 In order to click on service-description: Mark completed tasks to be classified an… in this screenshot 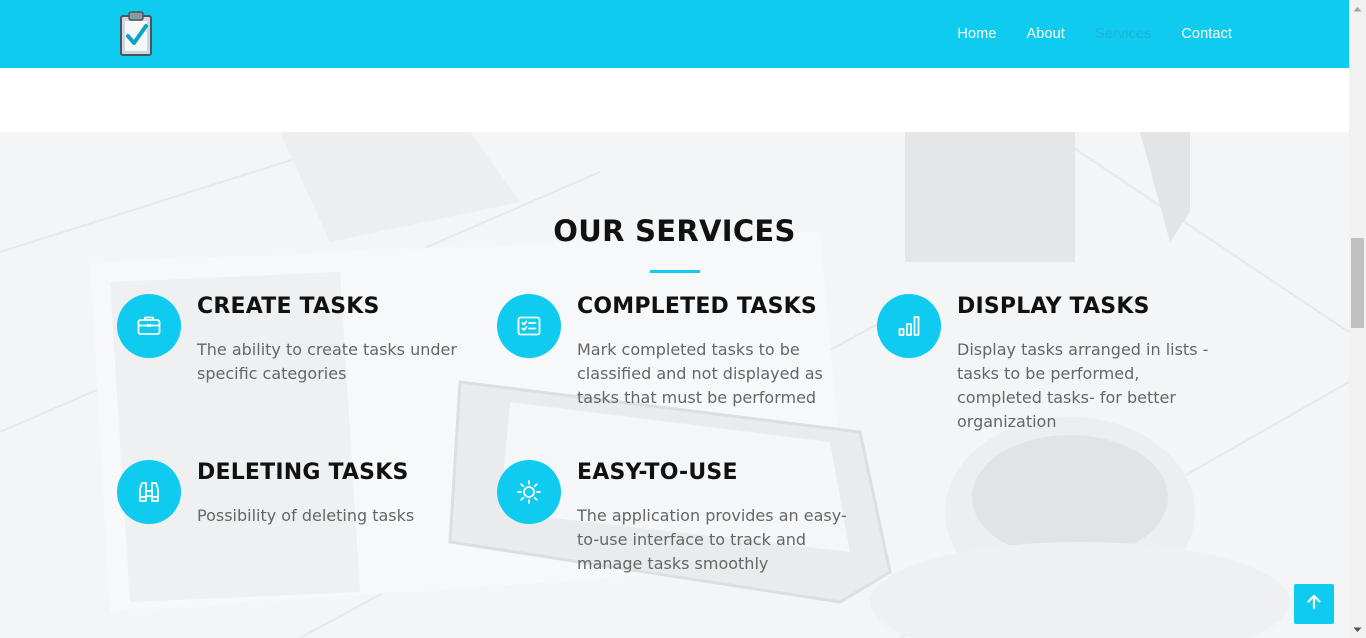, I will do `click(700, 373)`.